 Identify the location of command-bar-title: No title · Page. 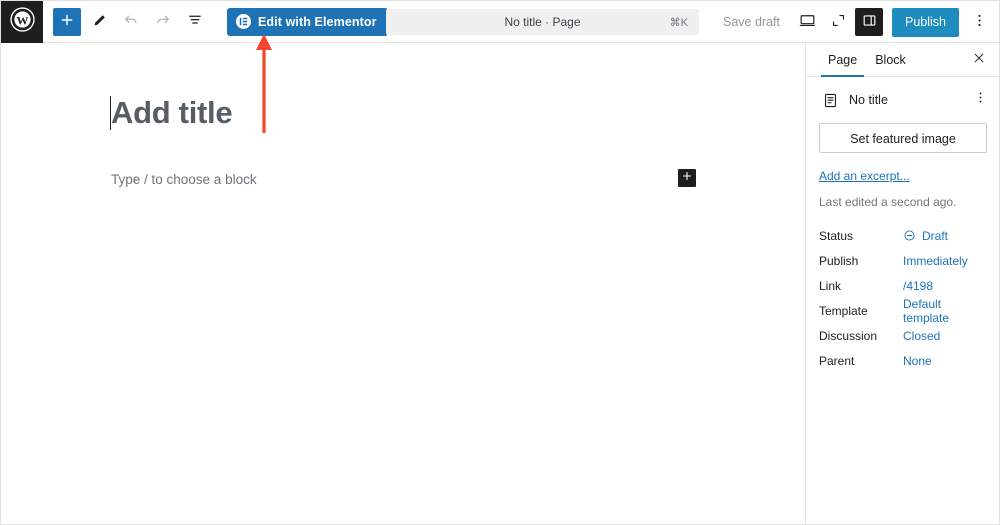
(542, 22).